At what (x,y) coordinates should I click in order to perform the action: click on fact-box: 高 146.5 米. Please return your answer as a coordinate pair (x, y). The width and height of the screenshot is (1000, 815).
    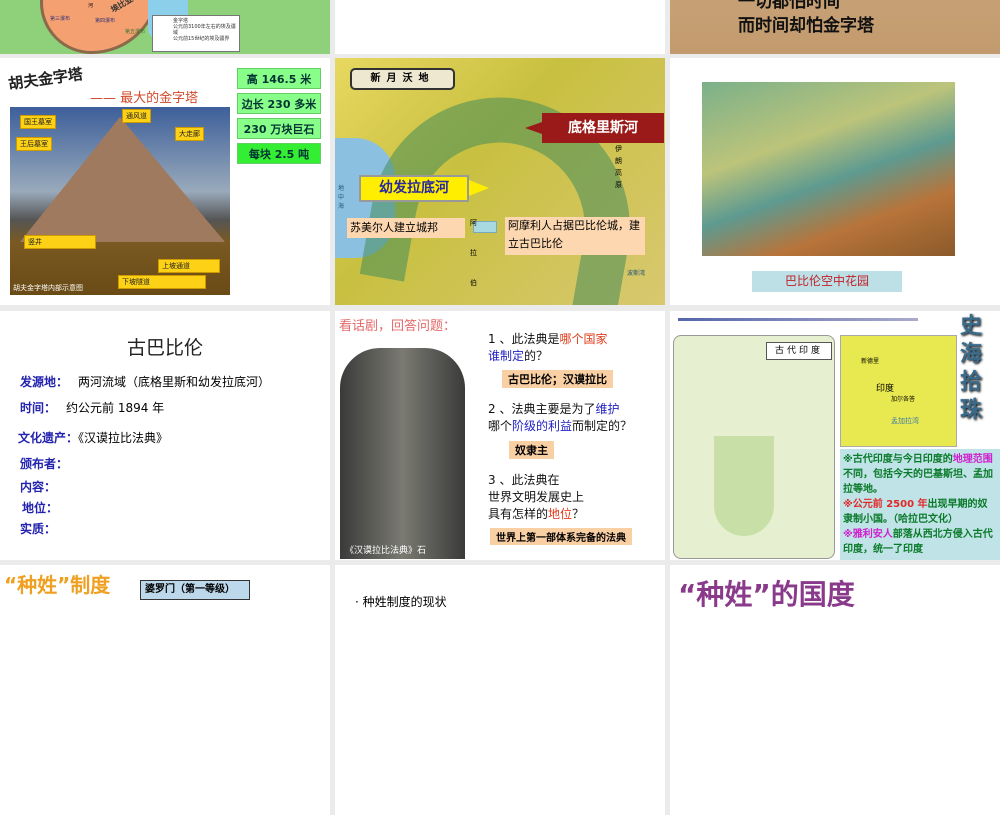
    Looking at the image, I should click on (279, 78).